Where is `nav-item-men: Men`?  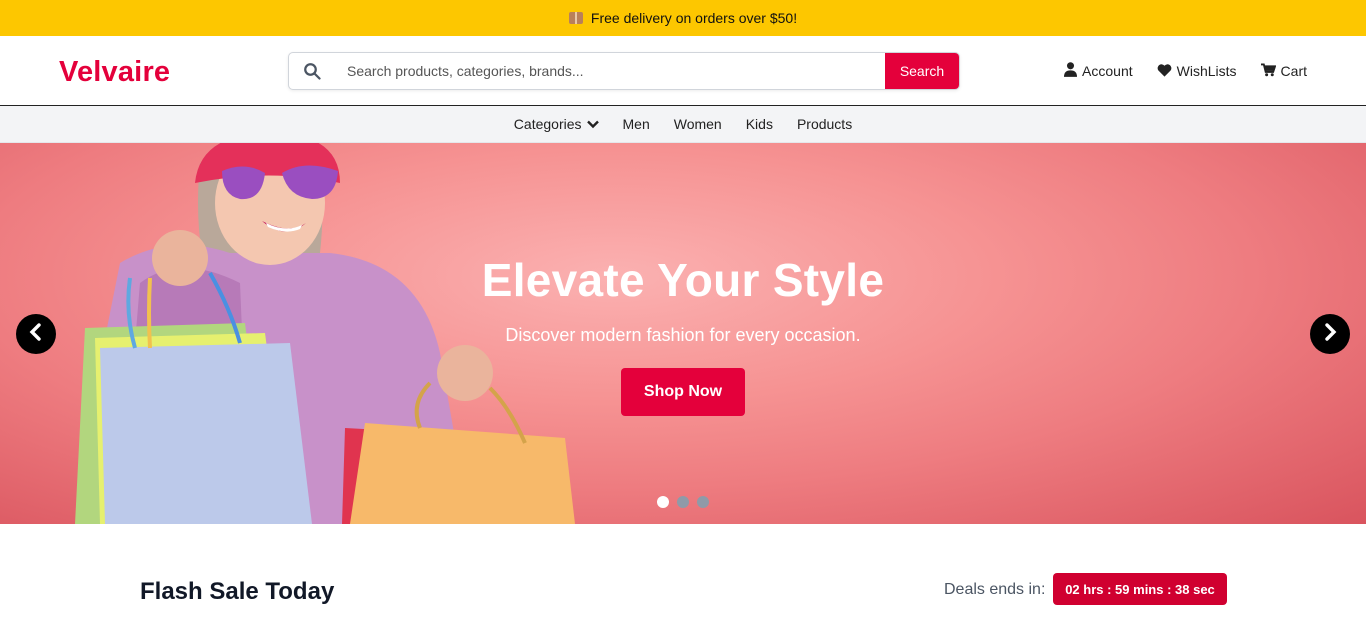
nav-item-men: Men is located at coordinates (636, 124).